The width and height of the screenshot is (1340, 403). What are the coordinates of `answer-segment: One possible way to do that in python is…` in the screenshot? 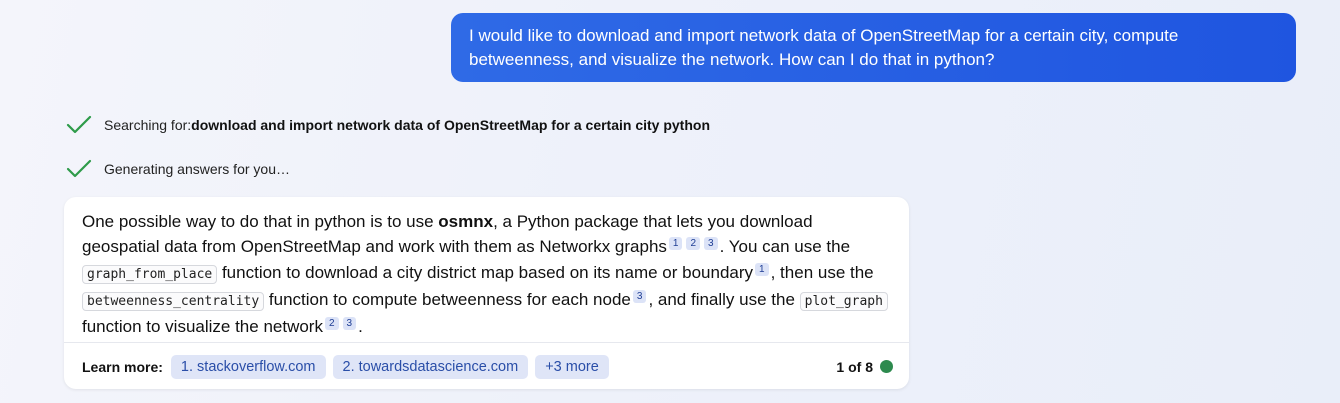 It's located at (260, 221).